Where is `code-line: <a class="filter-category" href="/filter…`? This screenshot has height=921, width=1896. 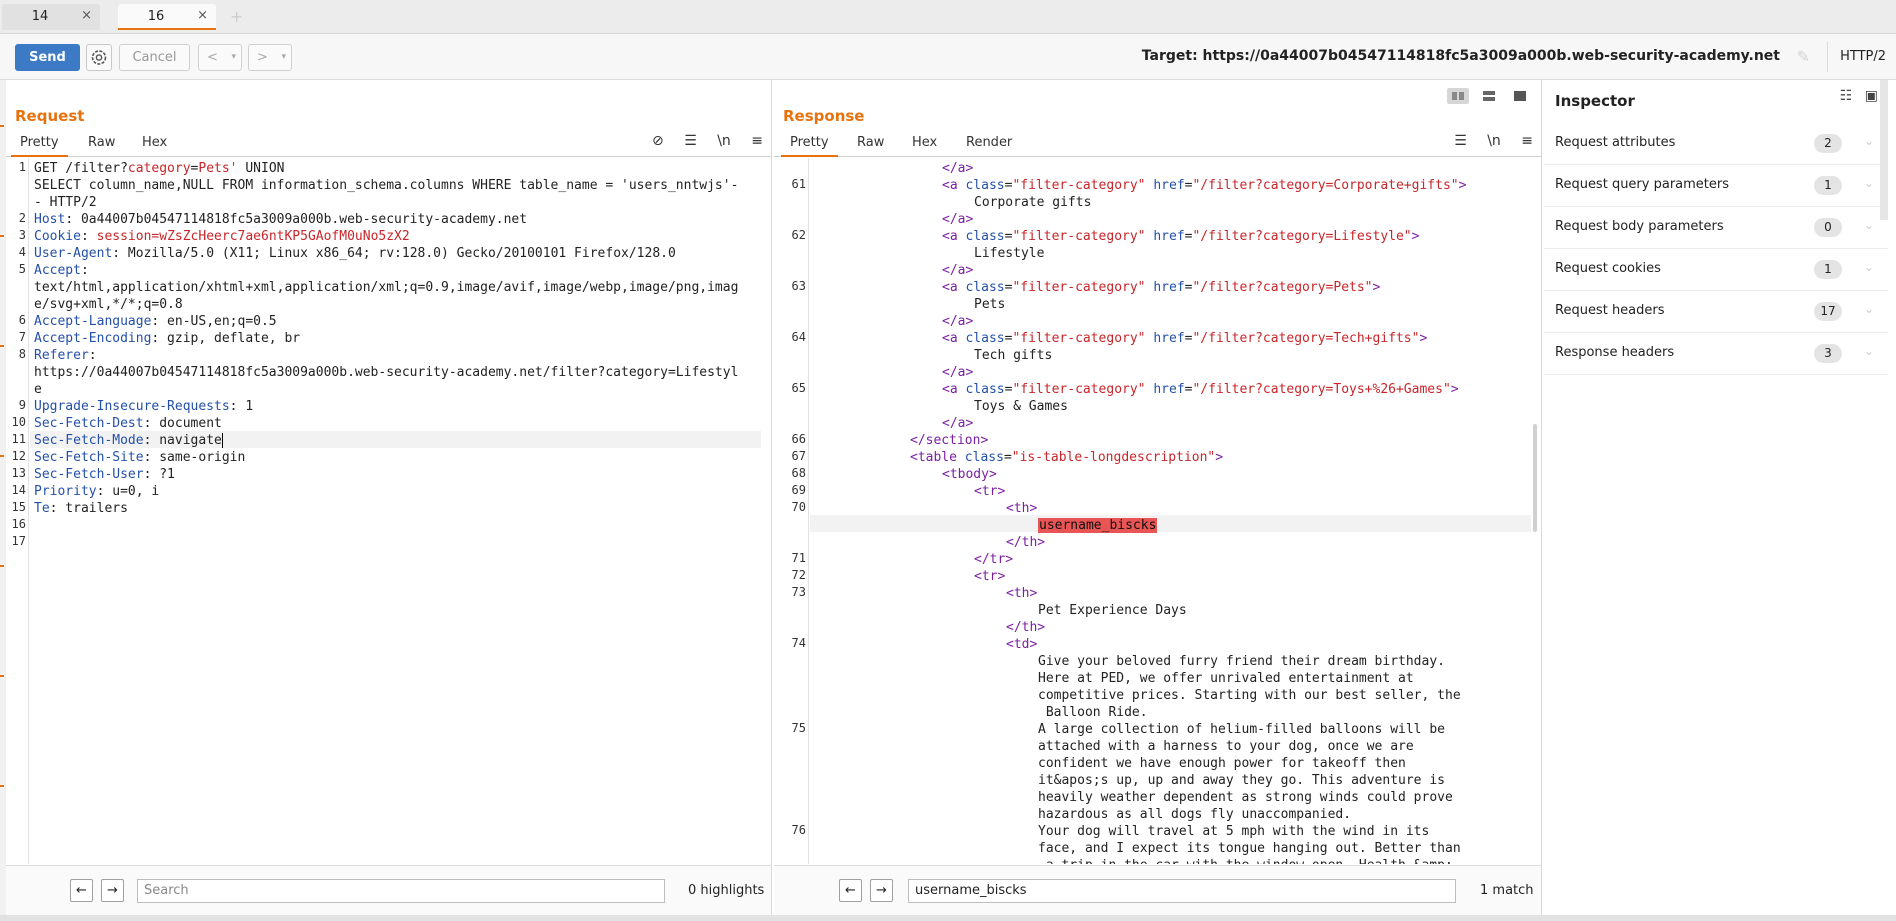 code-line: <a class="filter-category" href="/filter… is located at coordinates (1180, 236).